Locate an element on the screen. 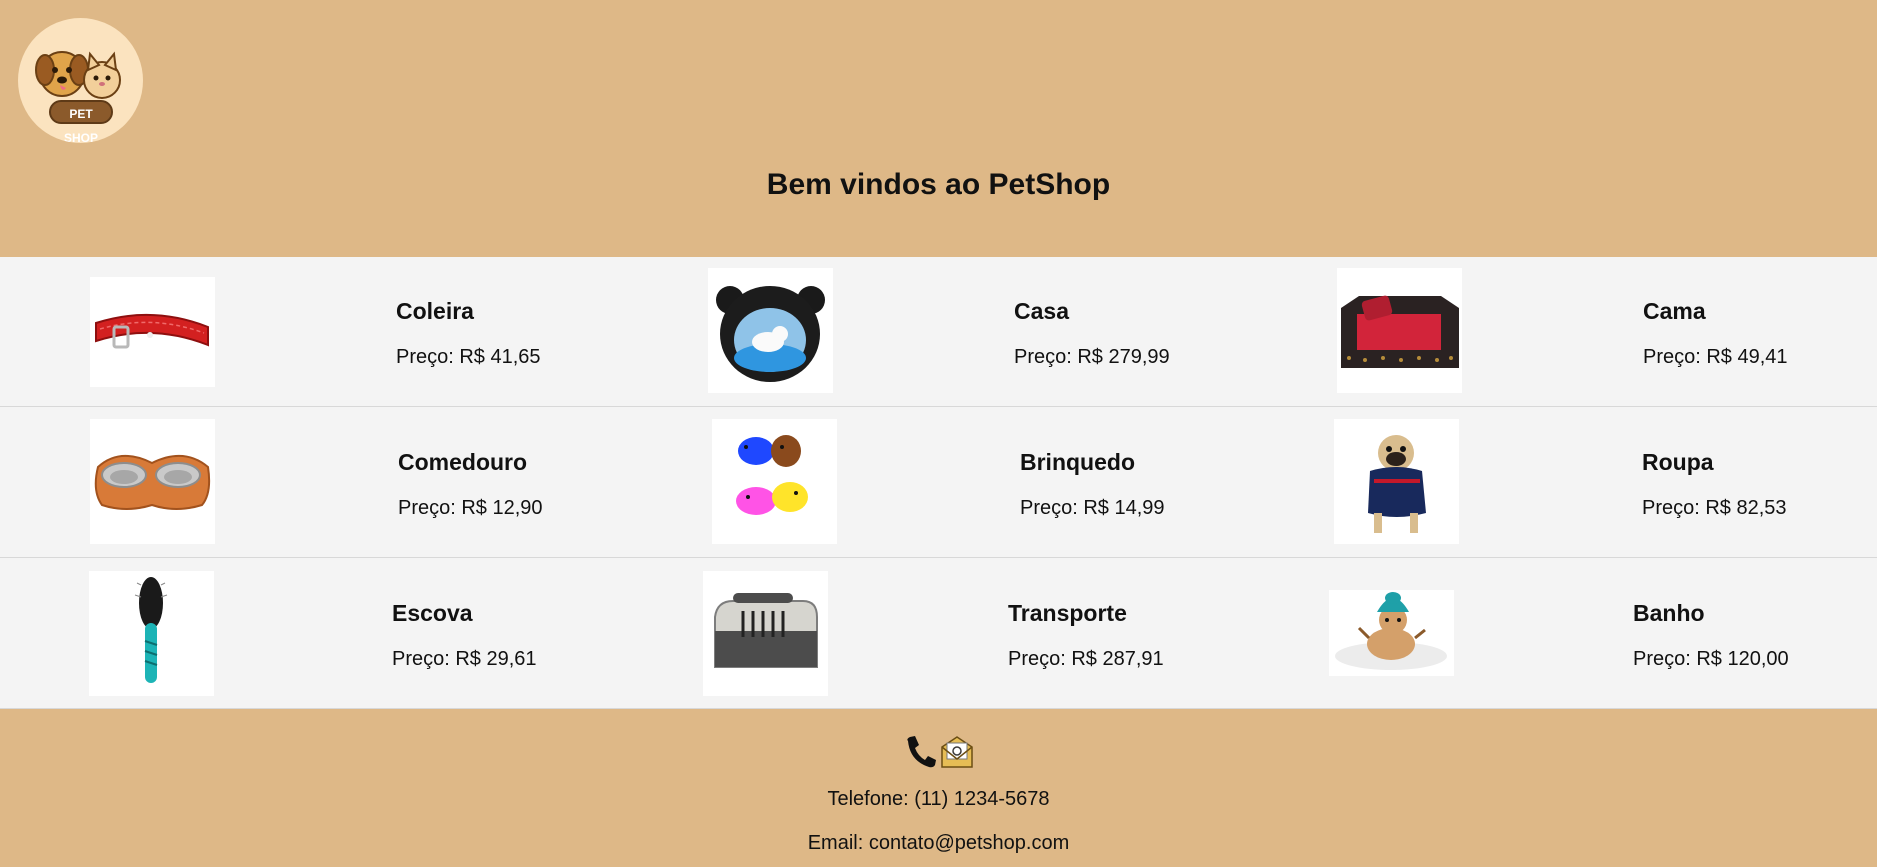  product-name: Transporte is located at coordinates (1067, 613).